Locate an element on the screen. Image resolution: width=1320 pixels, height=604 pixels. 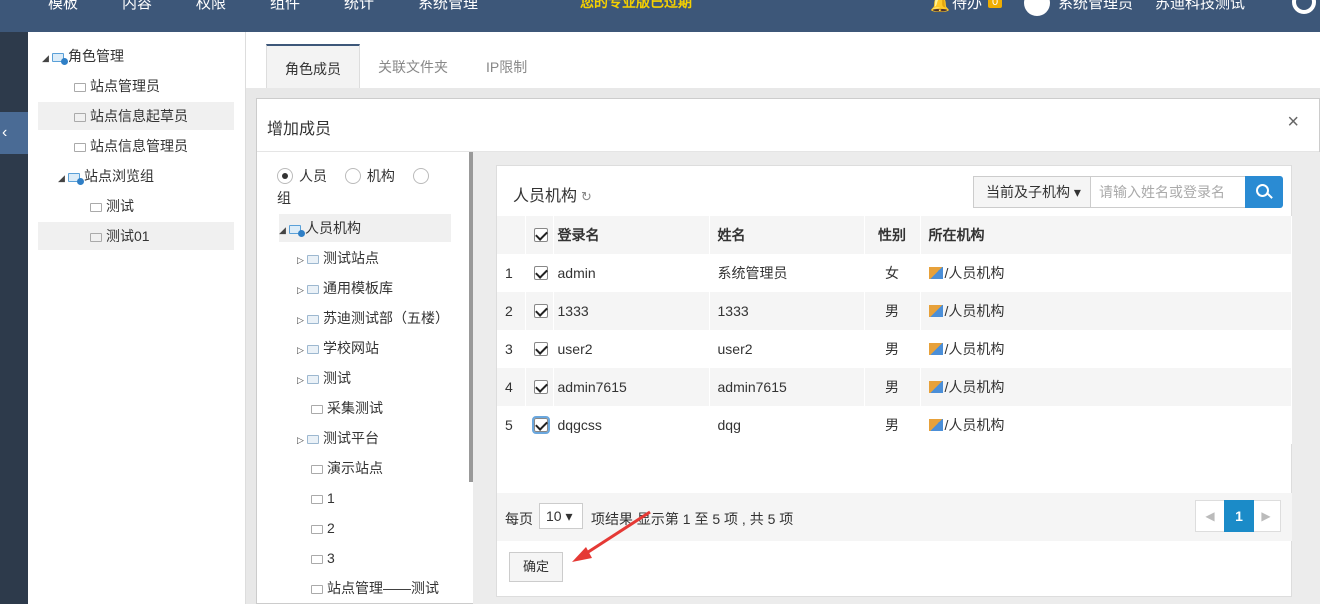
bell-icon: 🔔 is located at coordinates (940, 7).